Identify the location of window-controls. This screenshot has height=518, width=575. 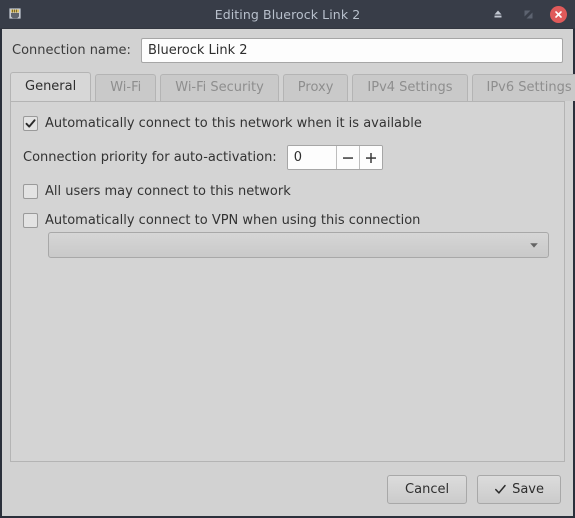
(528, 14).